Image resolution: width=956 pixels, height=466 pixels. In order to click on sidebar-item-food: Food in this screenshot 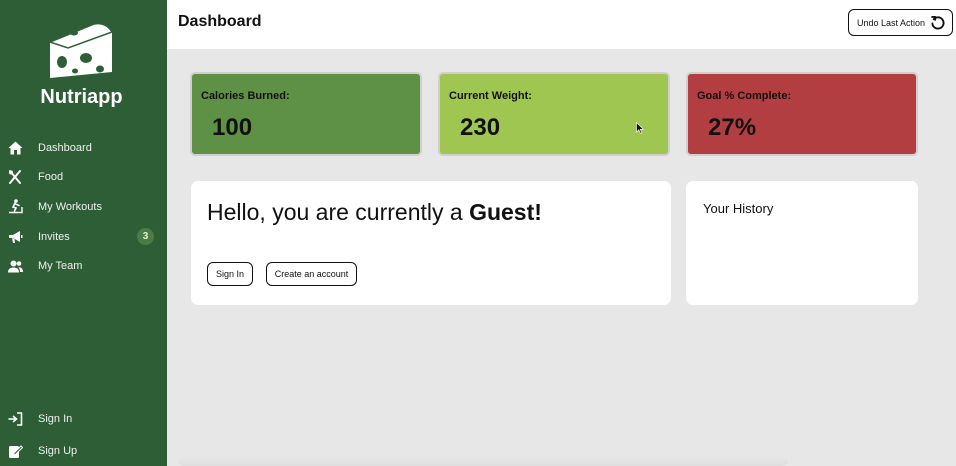, I will do `click(83, 178)`.